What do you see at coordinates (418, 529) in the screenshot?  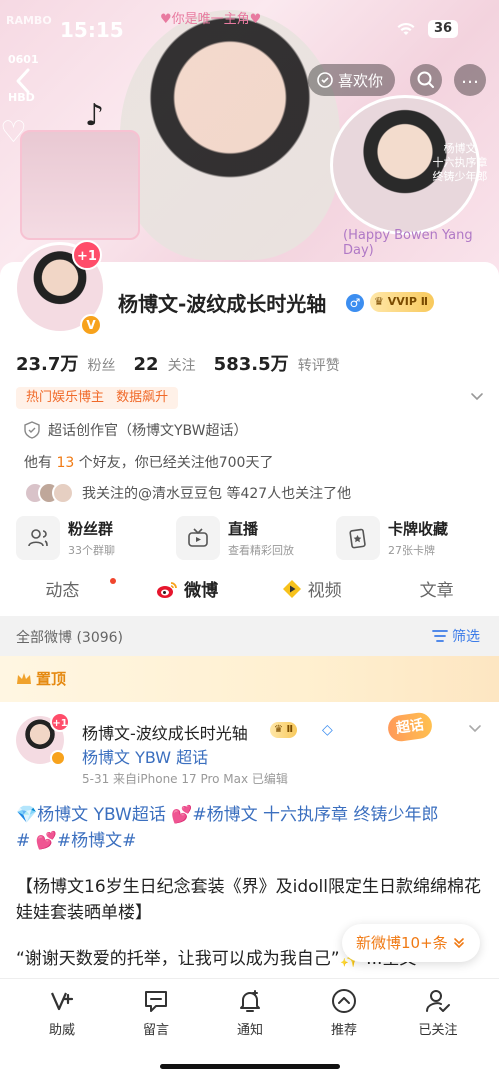 I see `card-title: 卡牌收藏` at bounding box center [418, 529].